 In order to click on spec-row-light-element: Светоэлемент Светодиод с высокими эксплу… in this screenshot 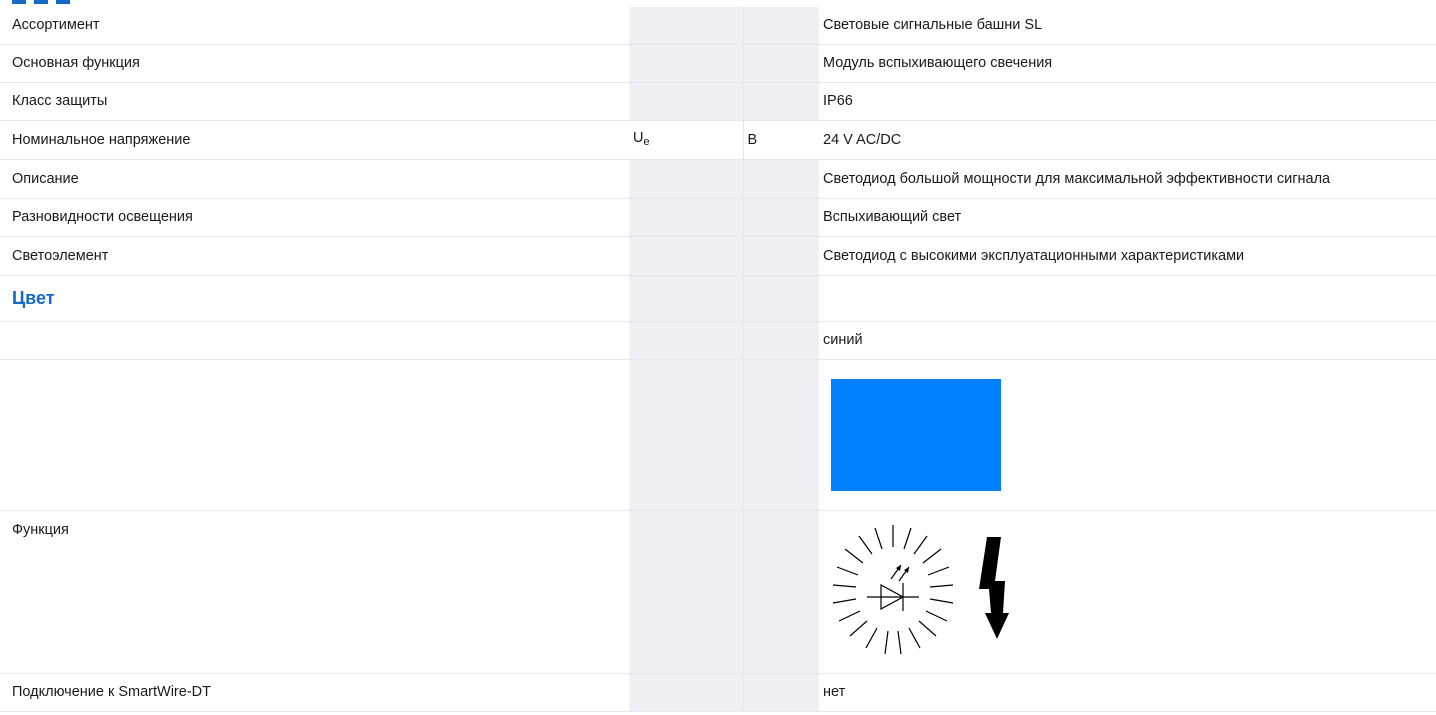, I will do `click(718, 256)`.